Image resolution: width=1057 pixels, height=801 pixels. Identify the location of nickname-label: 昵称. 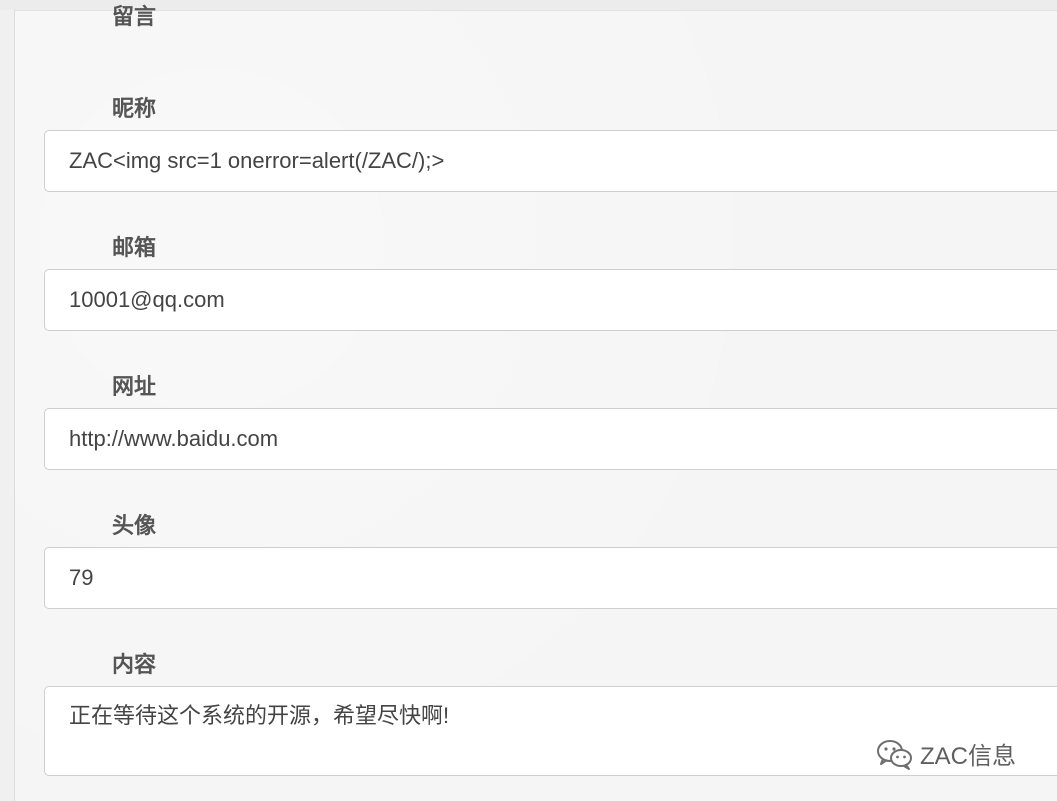
(134, 108).